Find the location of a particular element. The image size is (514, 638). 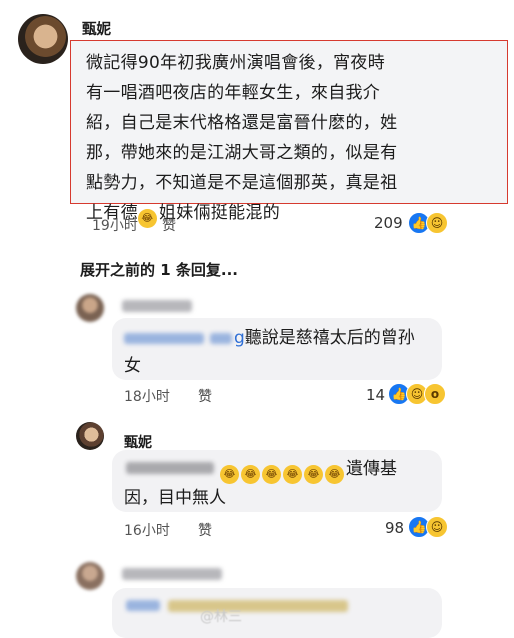

post-text-line: 點勢力，不知道是不是這個那英，真是祖 is located at coordinates (242, 183).